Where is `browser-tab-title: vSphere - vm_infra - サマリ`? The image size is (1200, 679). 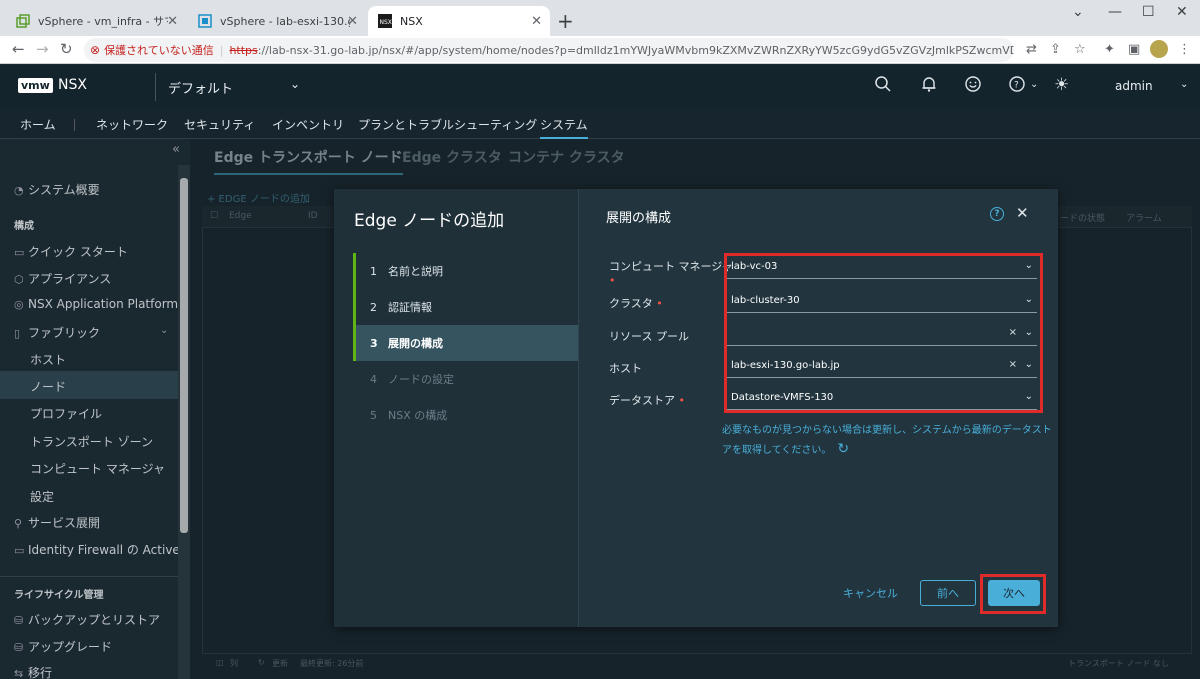 browser-tab-title: vSphere - vm_infra - サマリ is located at coordinates (103, 21).